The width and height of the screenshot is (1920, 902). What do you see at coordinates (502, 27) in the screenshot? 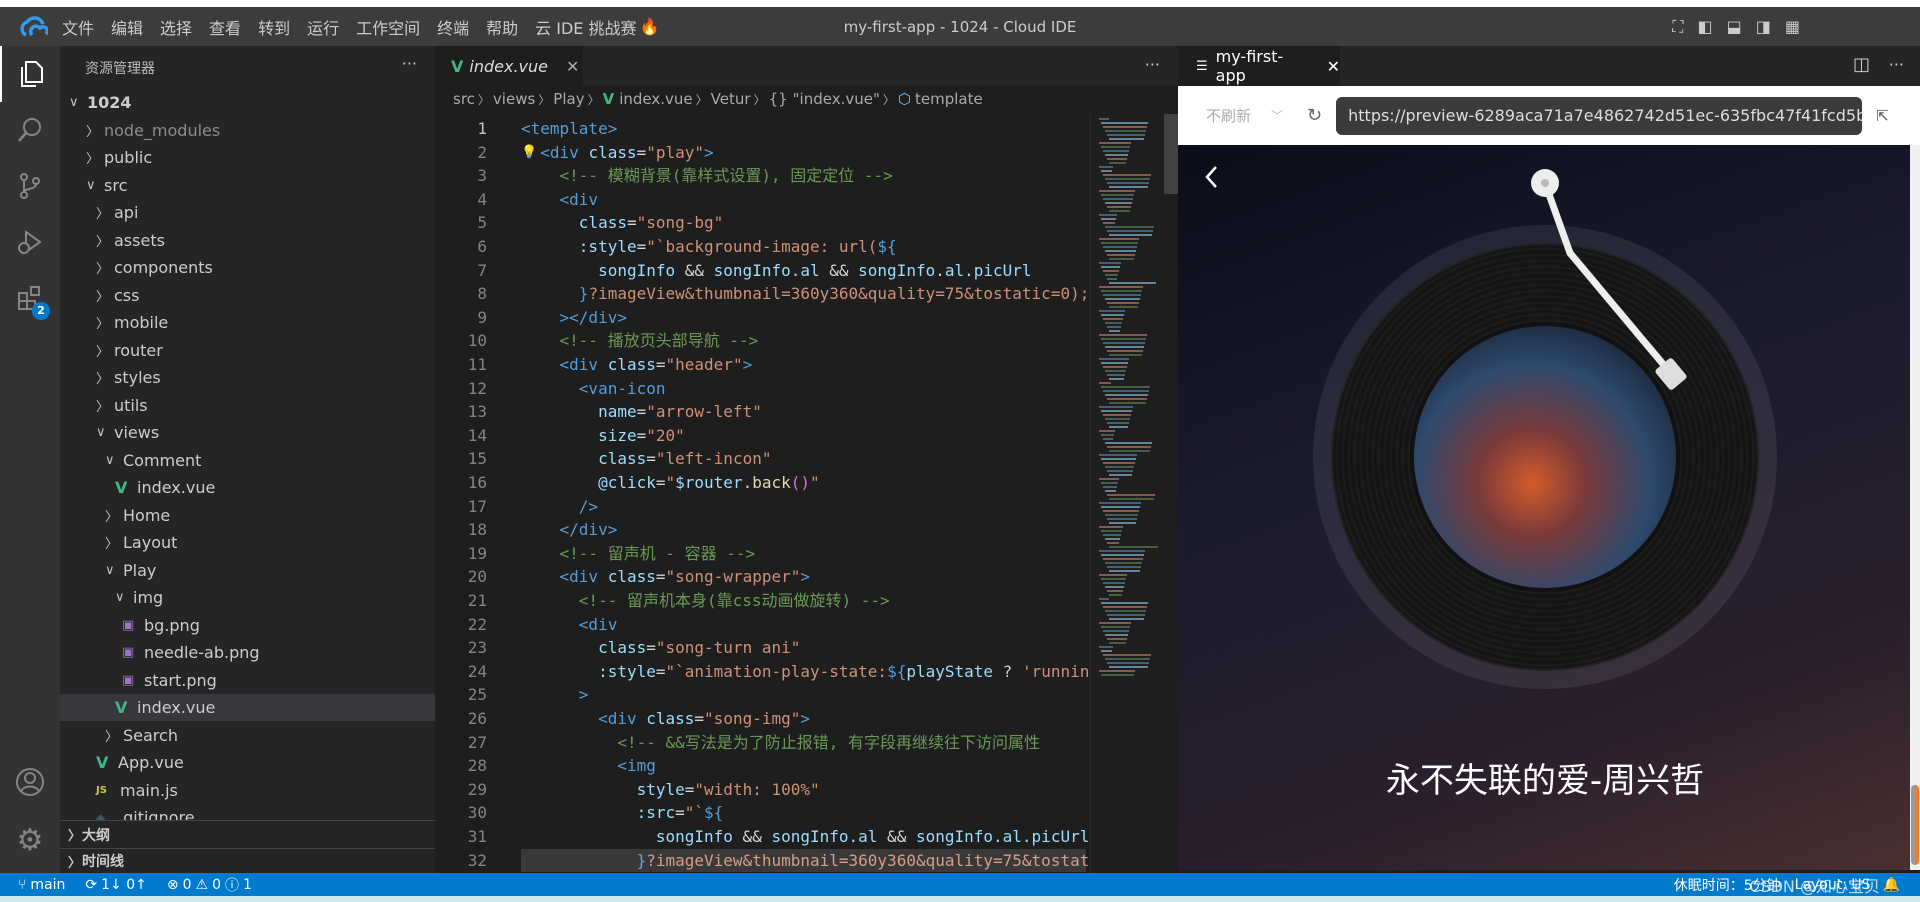
I see `menu-8: 帮助` at bounding box center [502, 27].